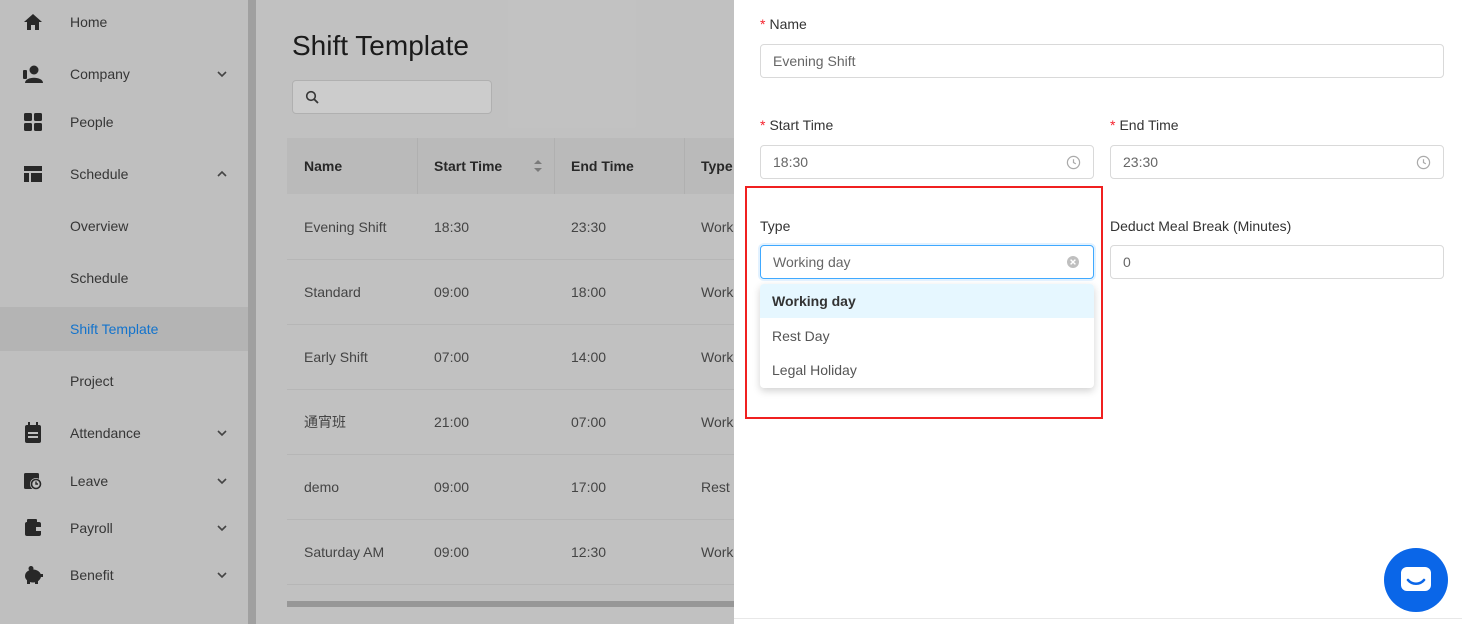 This screenshot has height=624, width=1462. Describe the element at coordinates (791, 162) in the screenshot. I see `start-time-value: 18:30` at that location.